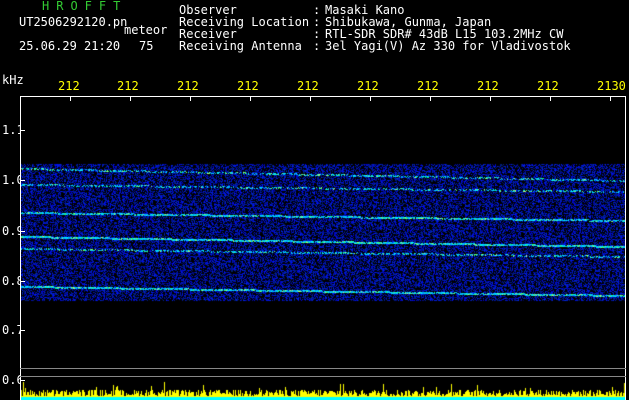 This screenshot has height=400, width=629. What do you see at coordinates (146, 30) in the screenshot?
I see `header-type: meteor` at bounding box center [146, 30].